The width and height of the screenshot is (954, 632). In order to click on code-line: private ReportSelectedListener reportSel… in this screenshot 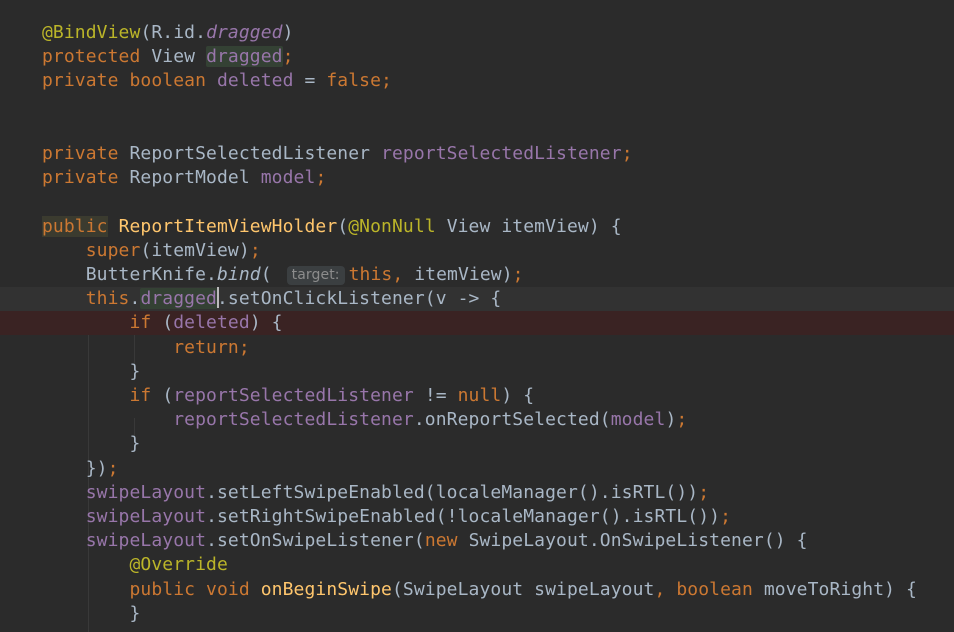, I will do `click(477, 154)`.